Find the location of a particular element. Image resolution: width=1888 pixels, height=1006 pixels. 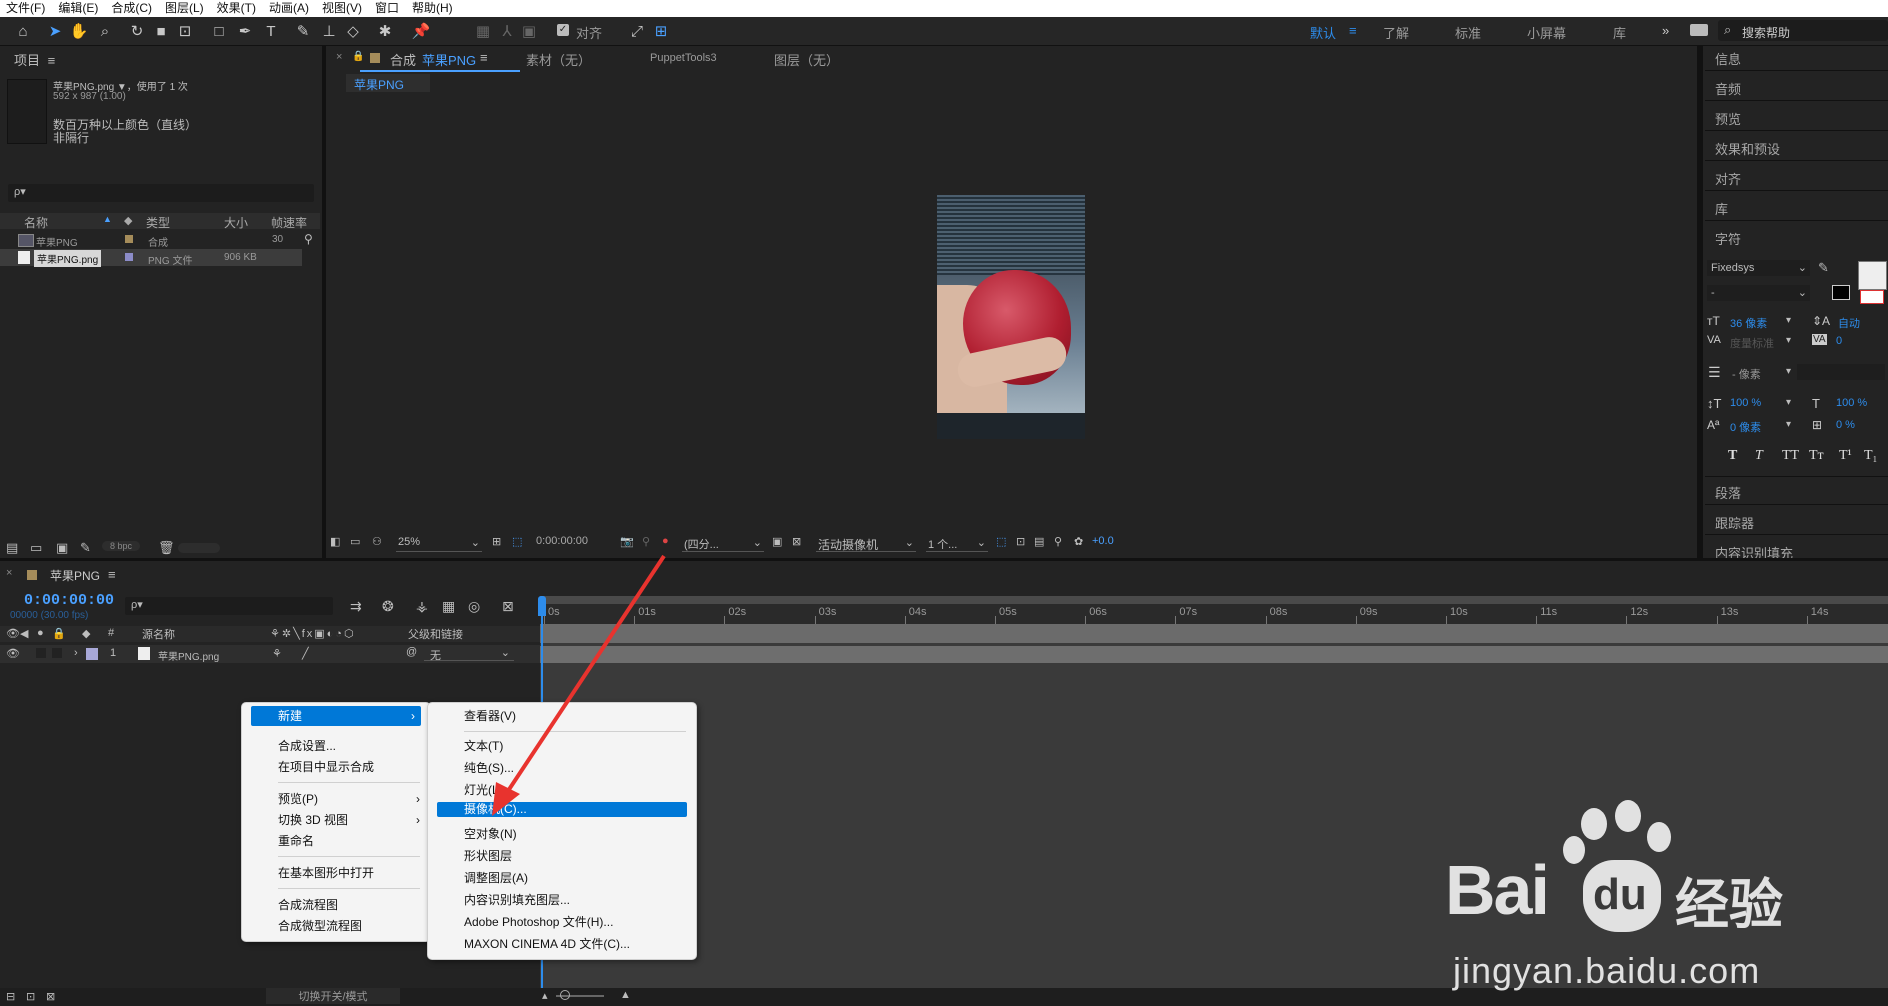

fast-preview-icon: ▣ is located at coordinates (777, 541).